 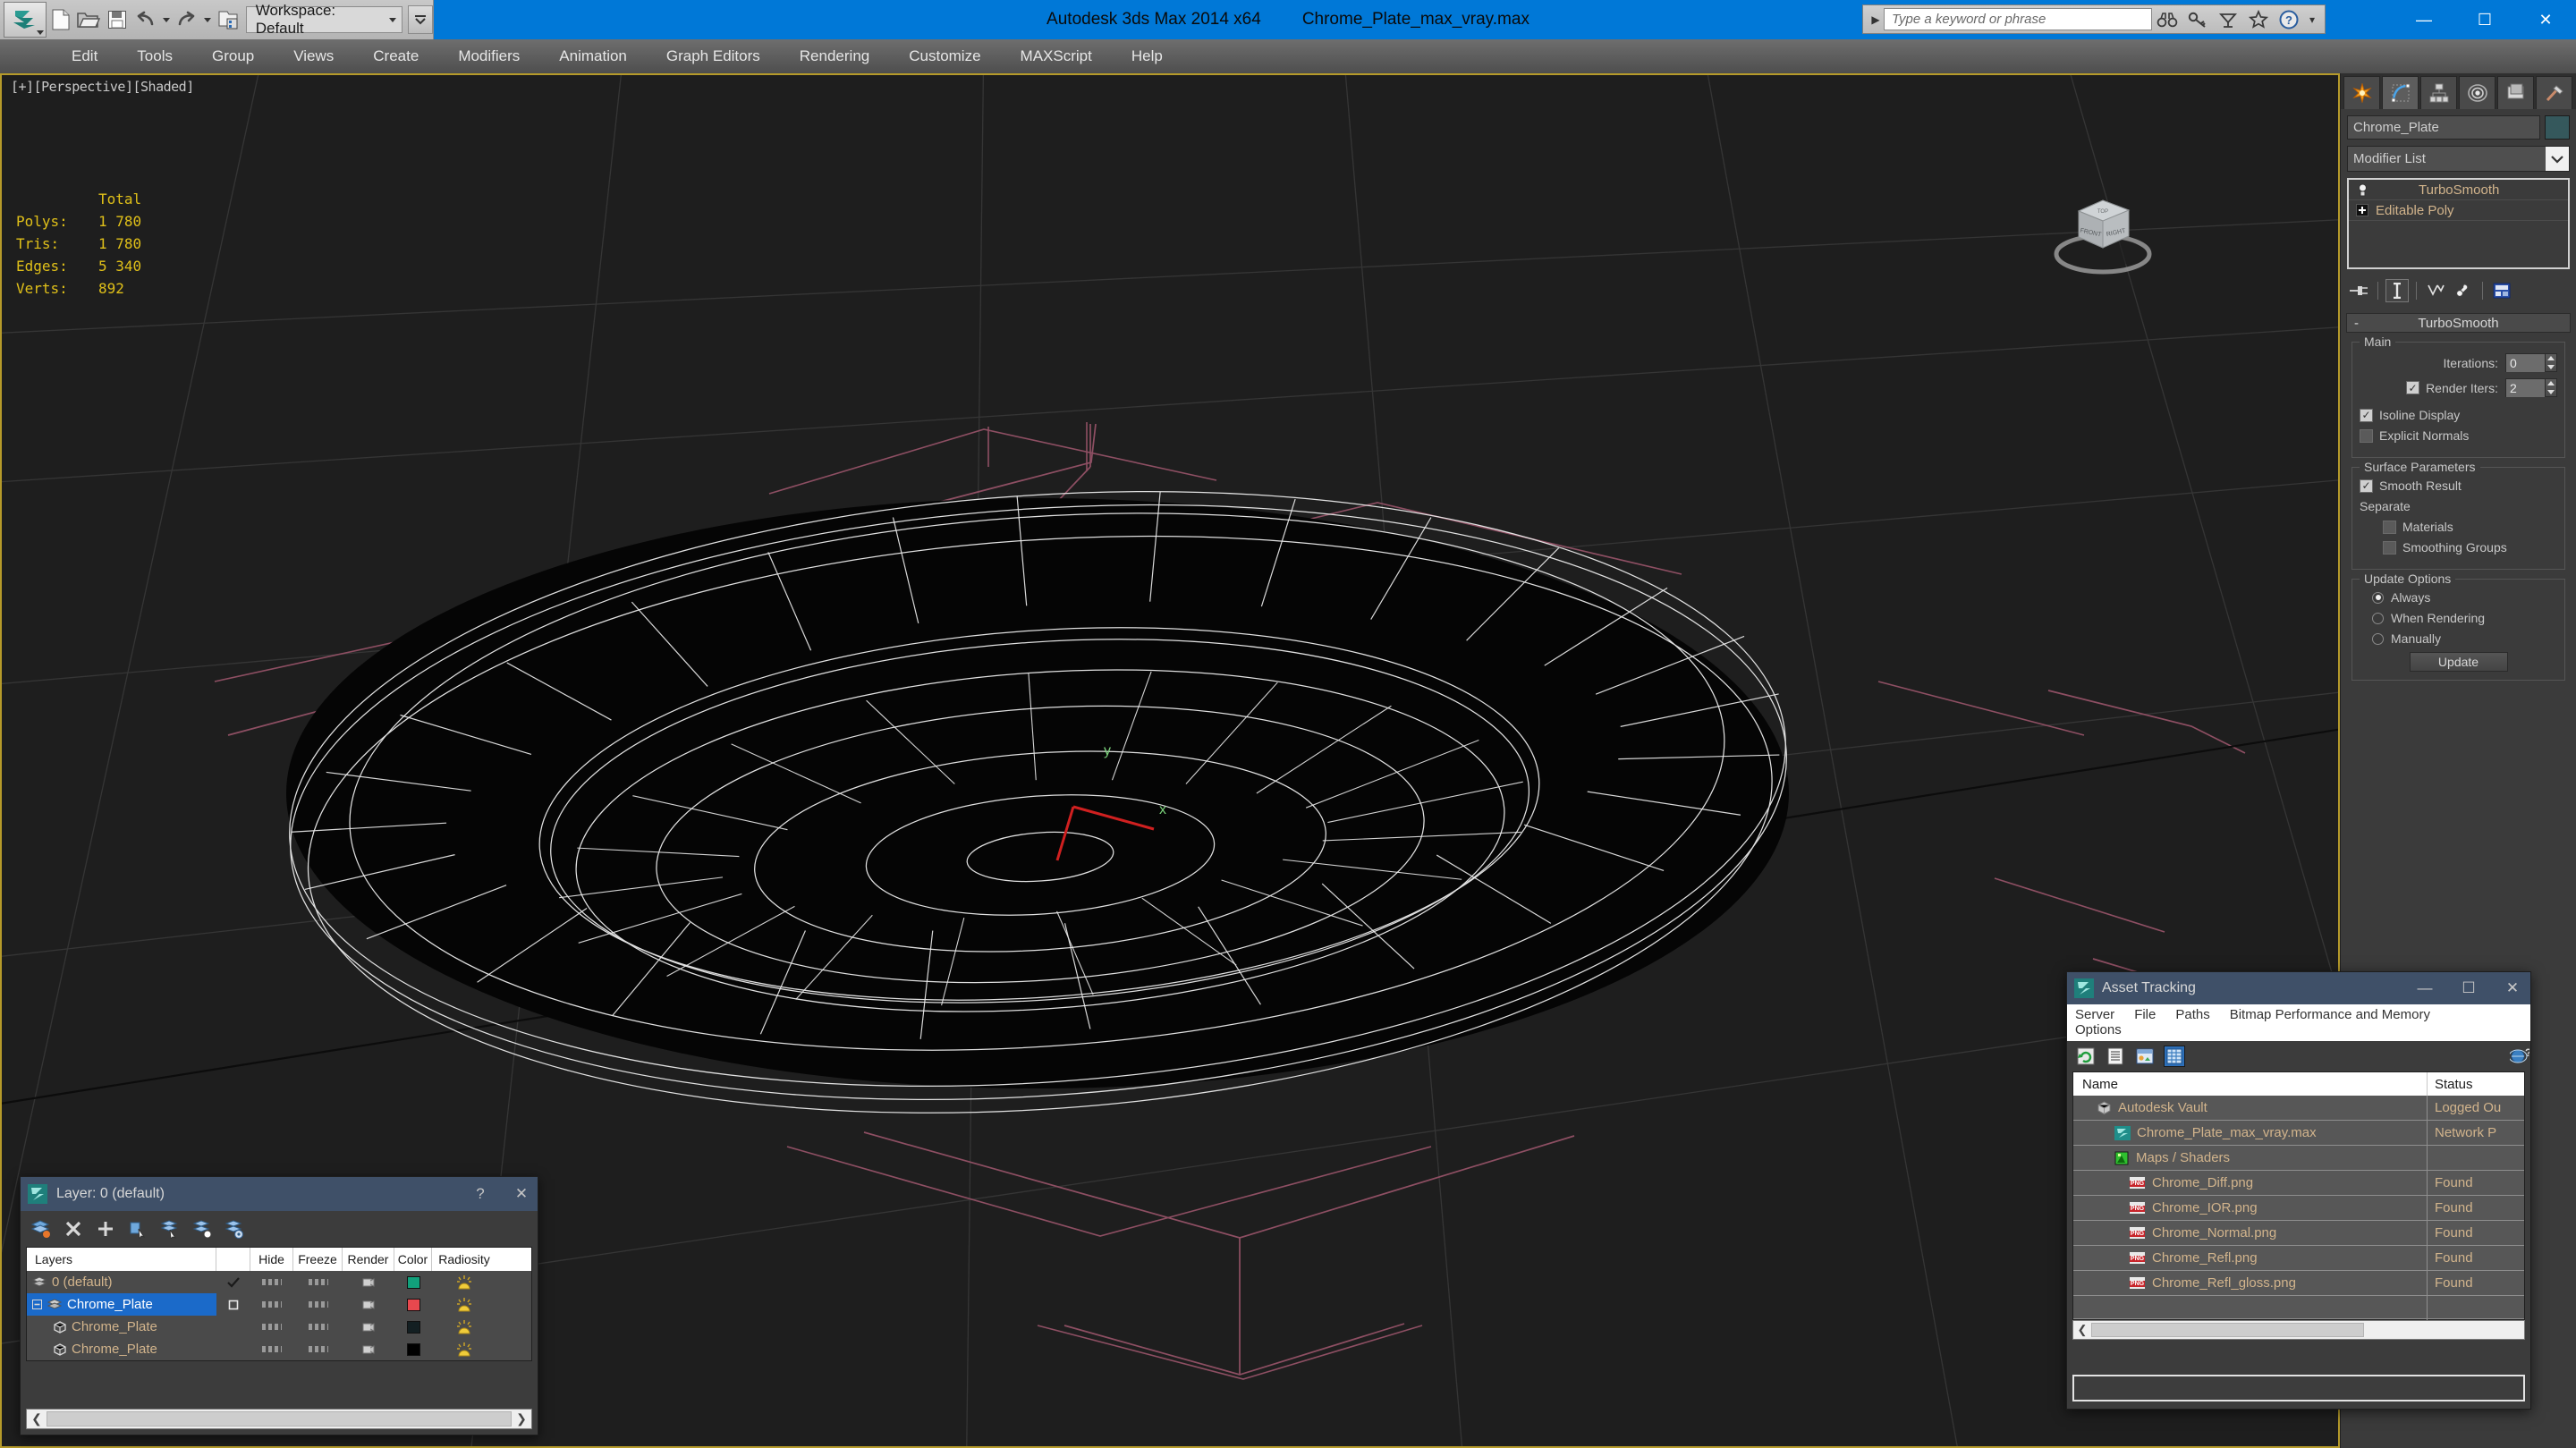 I want to click on table-row: PNG Chrome_Refl.png Found, so click(x=2298, y=1258).